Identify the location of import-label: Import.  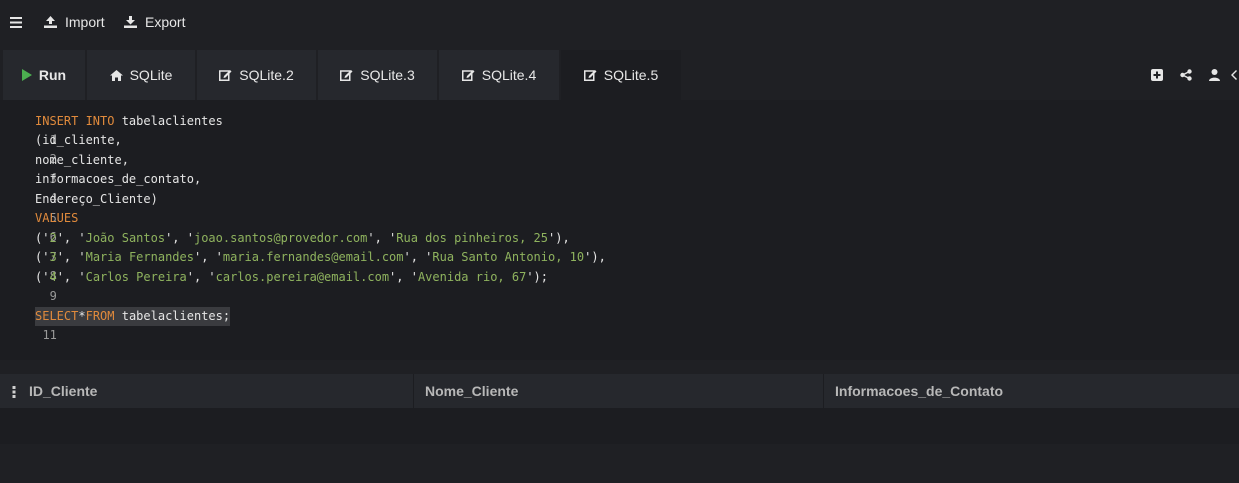
(85, 22).